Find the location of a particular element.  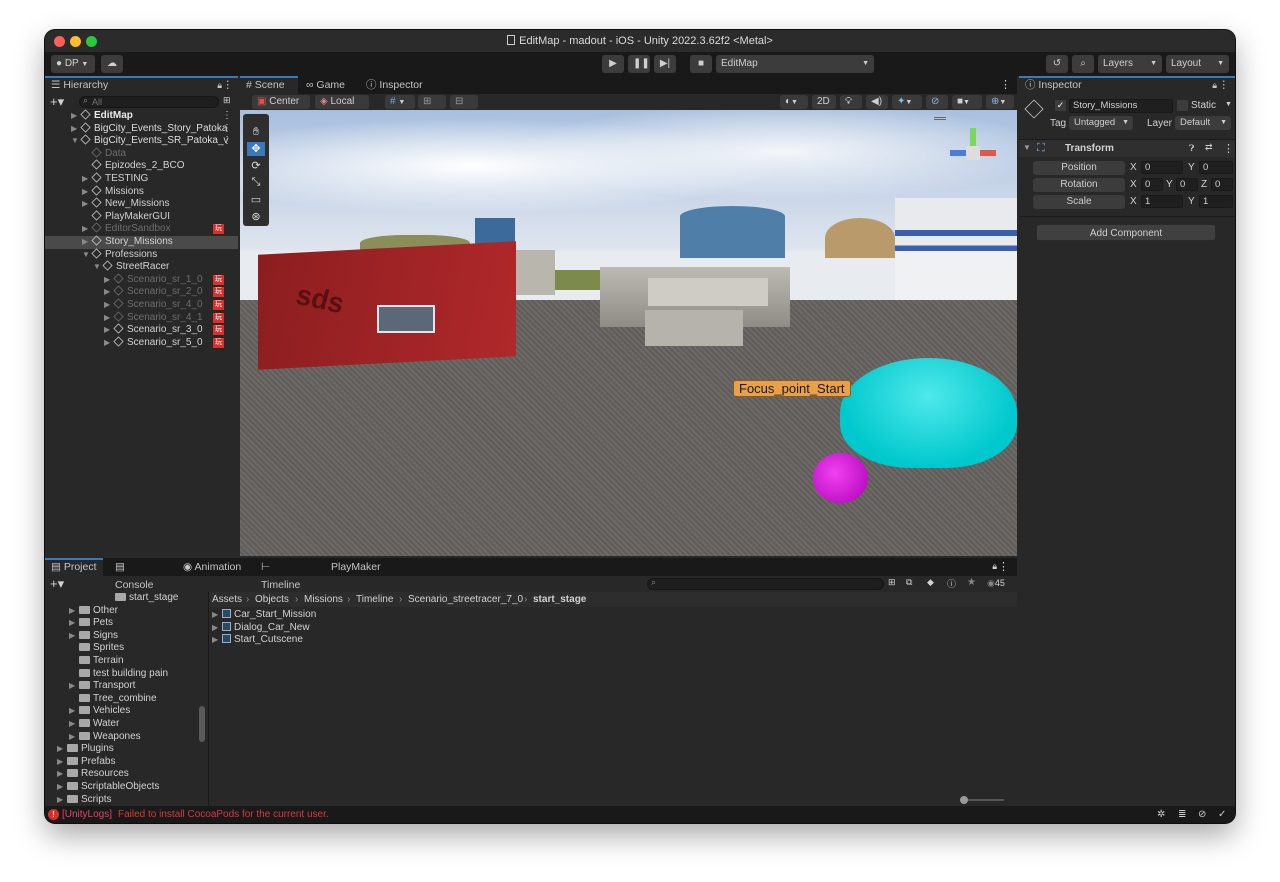

minimize-window-button is located at coordinates (75, 41).